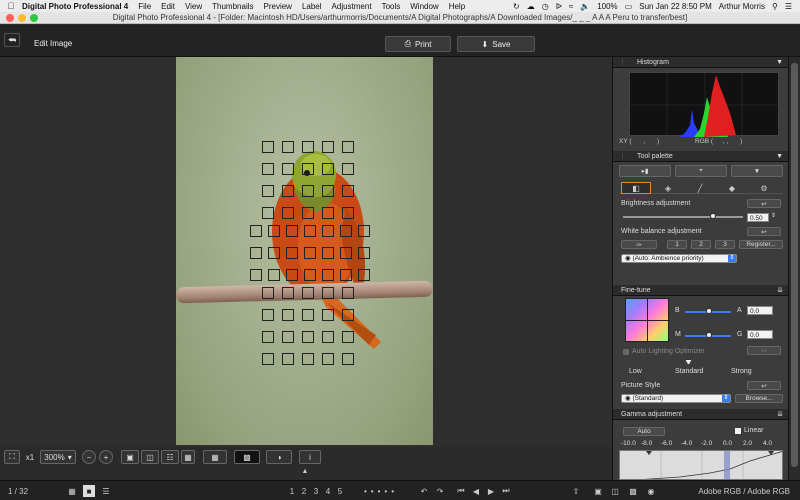  I want to click on highlight-warning-button: ◑, so click(279, 457).